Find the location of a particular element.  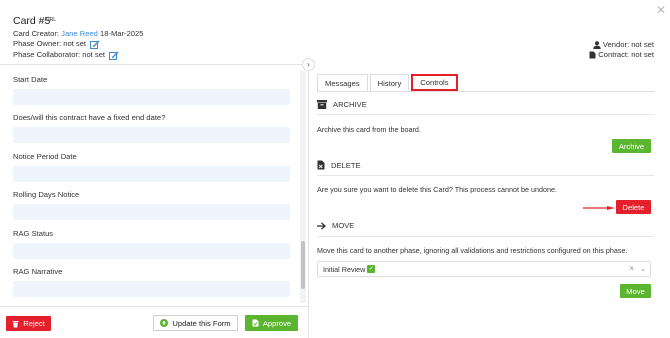

update-form-button: Update this Form is located at coordinates (195, 323).